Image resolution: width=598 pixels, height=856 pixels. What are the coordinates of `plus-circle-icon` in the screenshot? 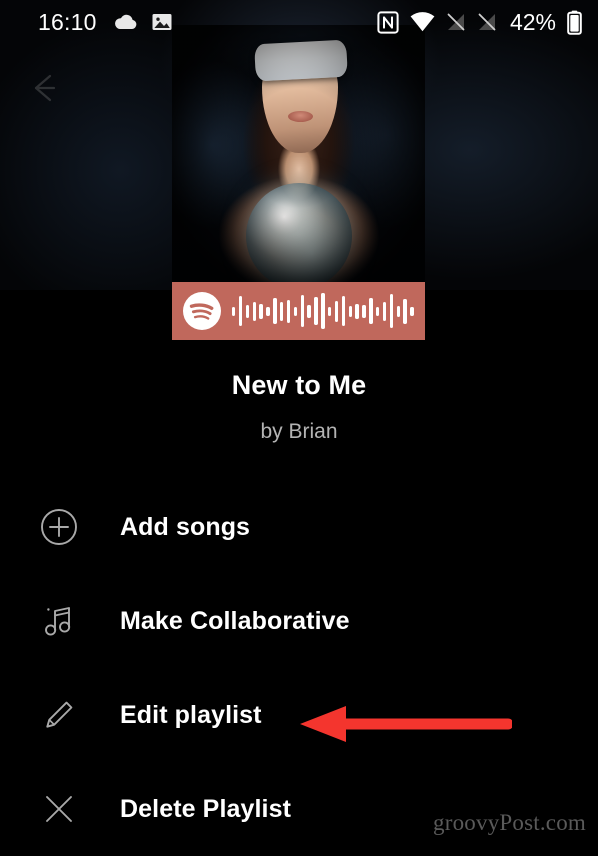 It's located at (59, 527).